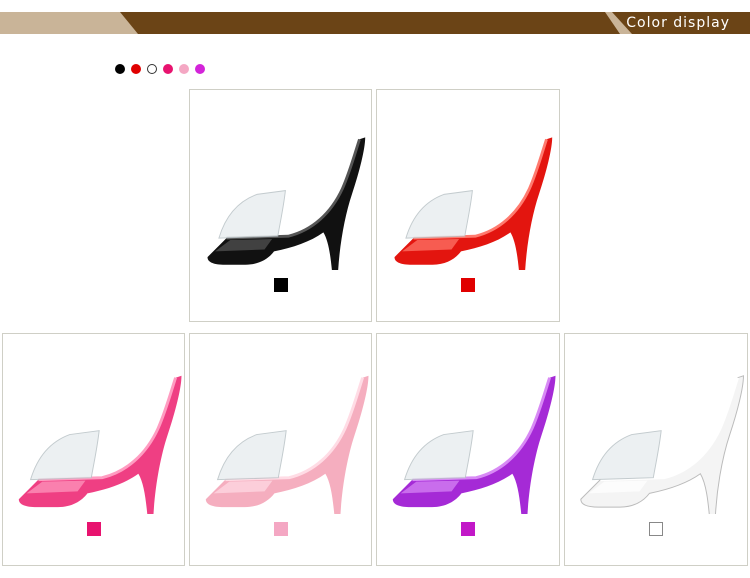 This screenshot has height=578, width=750. I want to click on product-card-rose, so click(93, 449).